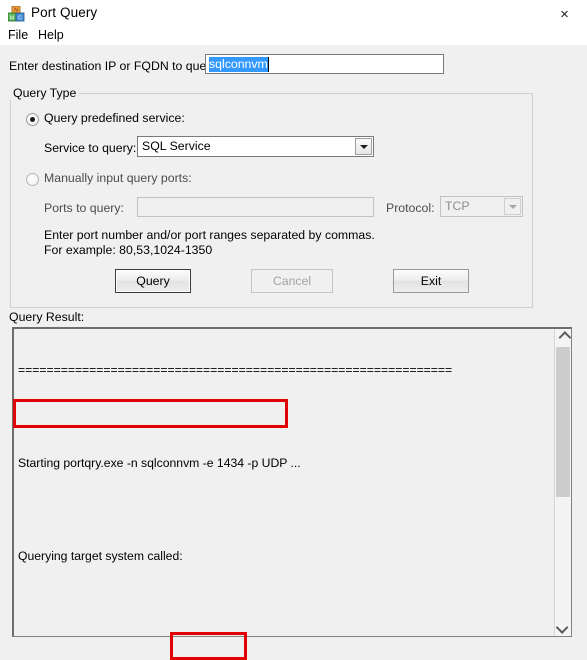 This screenshot has width=587, height=660. I want to click on text-caret, so click(268, 64).